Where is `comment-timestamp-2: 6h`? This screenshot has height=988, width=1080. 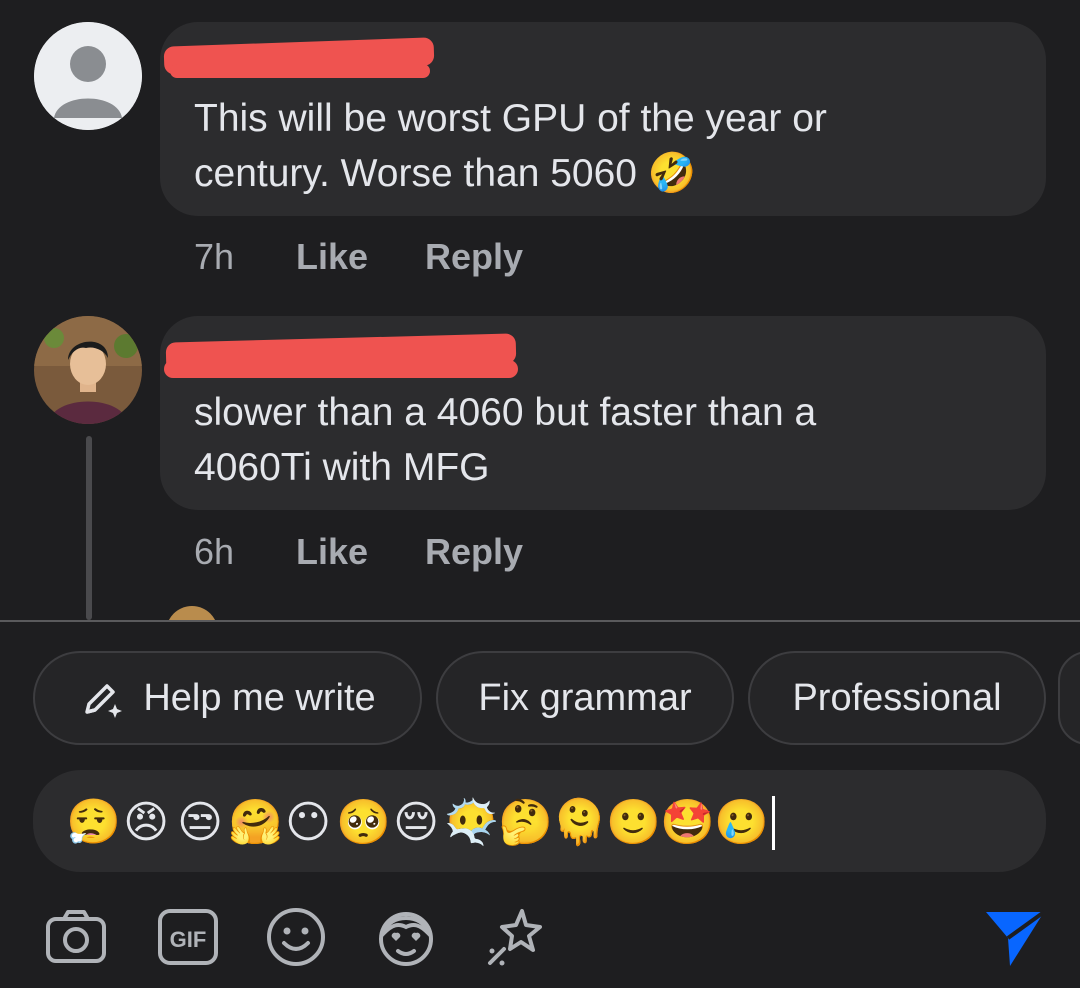 comment-timestamp-2: 6h is located at coordinates (214, 551).